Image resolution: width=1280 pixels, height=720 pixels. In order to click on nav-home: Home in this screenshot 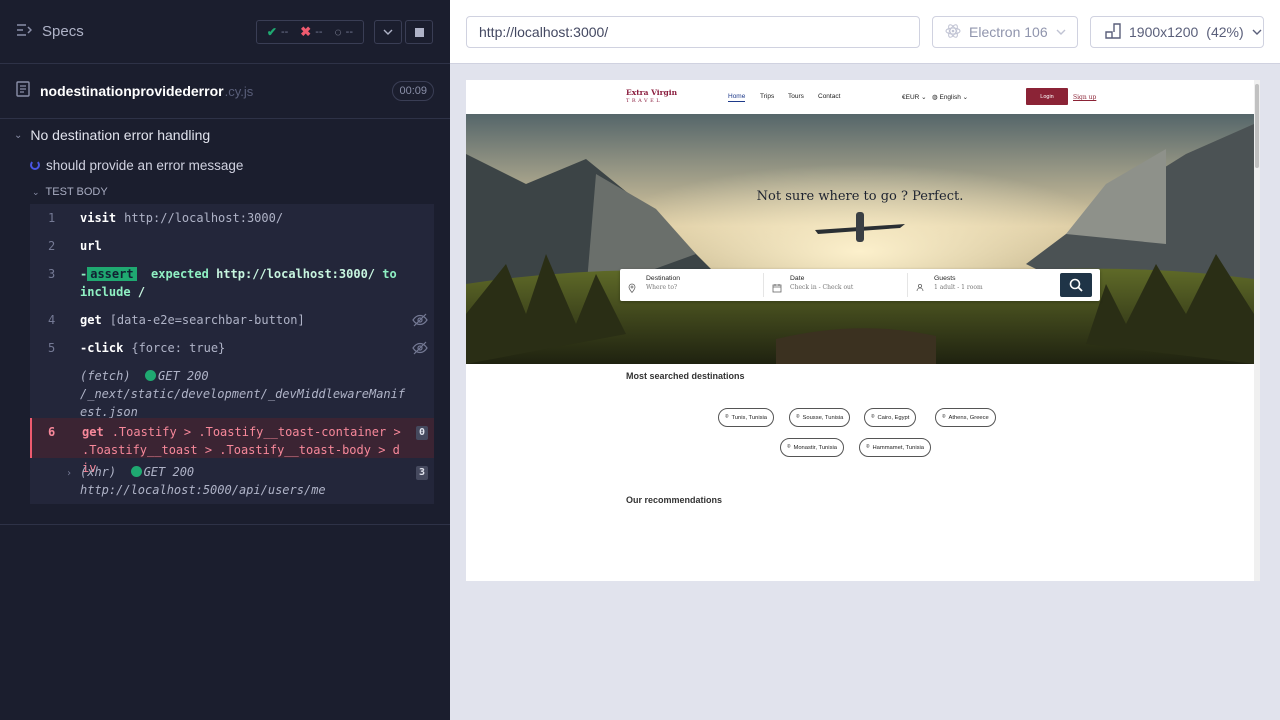, I will do `click(737, 97)`.